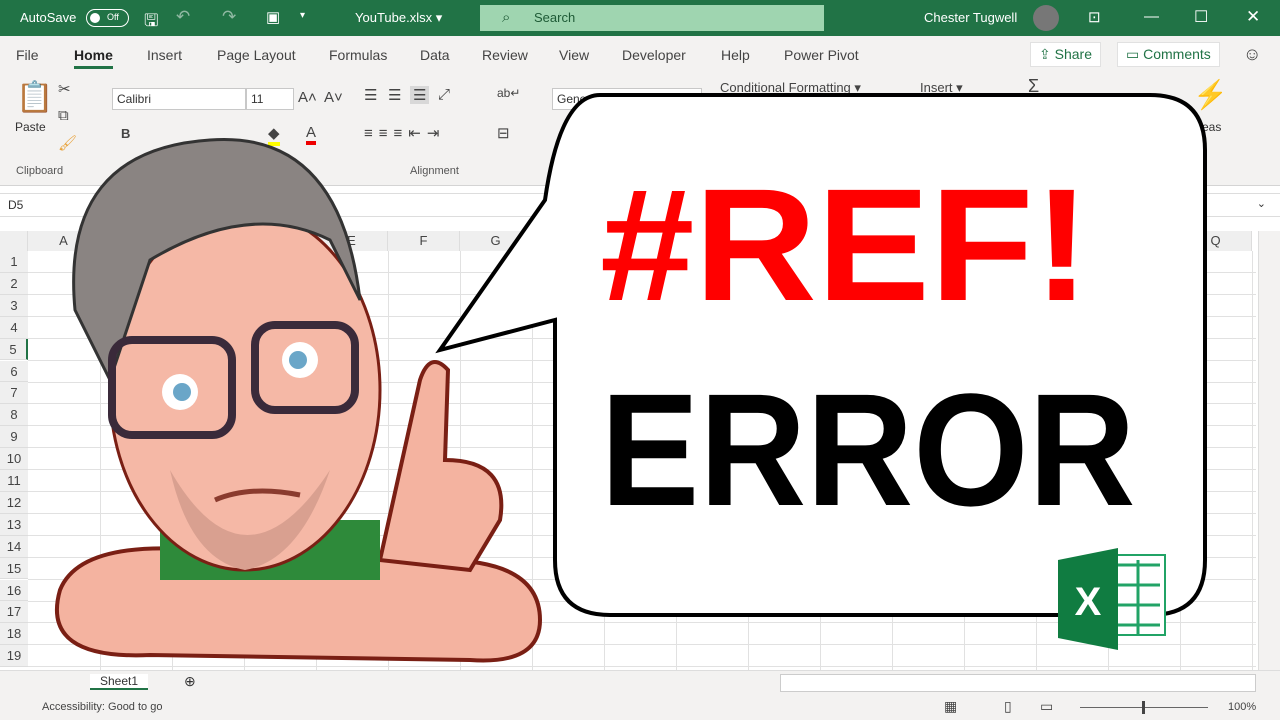 The width and height of the screenshot is (1280, 720). What do you see at coordinates (1112, 599) in the screenshot?
I see `excel-logo: X` at bounding box center [1112, 599].